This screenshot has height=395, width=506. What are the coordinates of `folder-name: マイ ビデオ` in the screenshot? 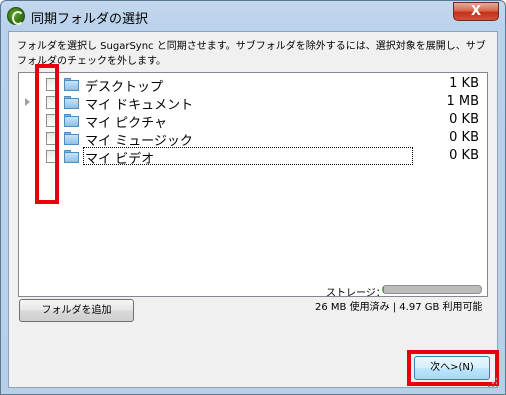 It's located at (120, 159).